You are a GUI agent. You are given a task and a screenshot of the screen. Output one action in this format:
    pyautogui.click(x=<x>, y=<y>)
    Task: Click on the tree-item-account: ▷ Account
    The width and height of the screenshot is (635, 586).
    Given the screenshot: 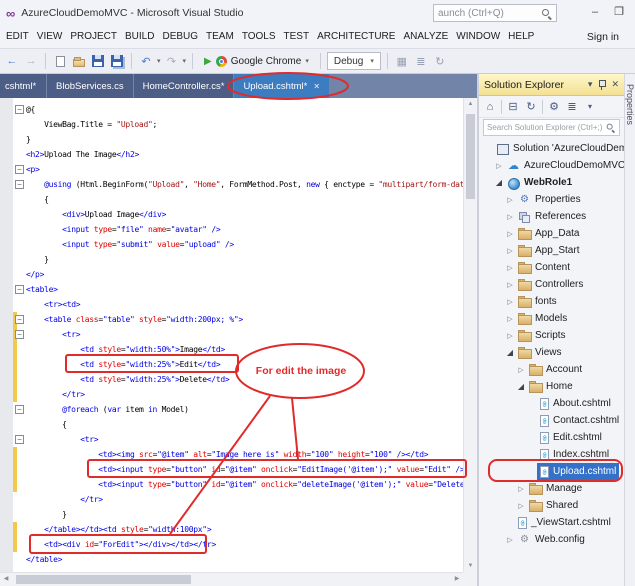 What is the action you would take?
    pyautogui.click(x=551, y=369)
    